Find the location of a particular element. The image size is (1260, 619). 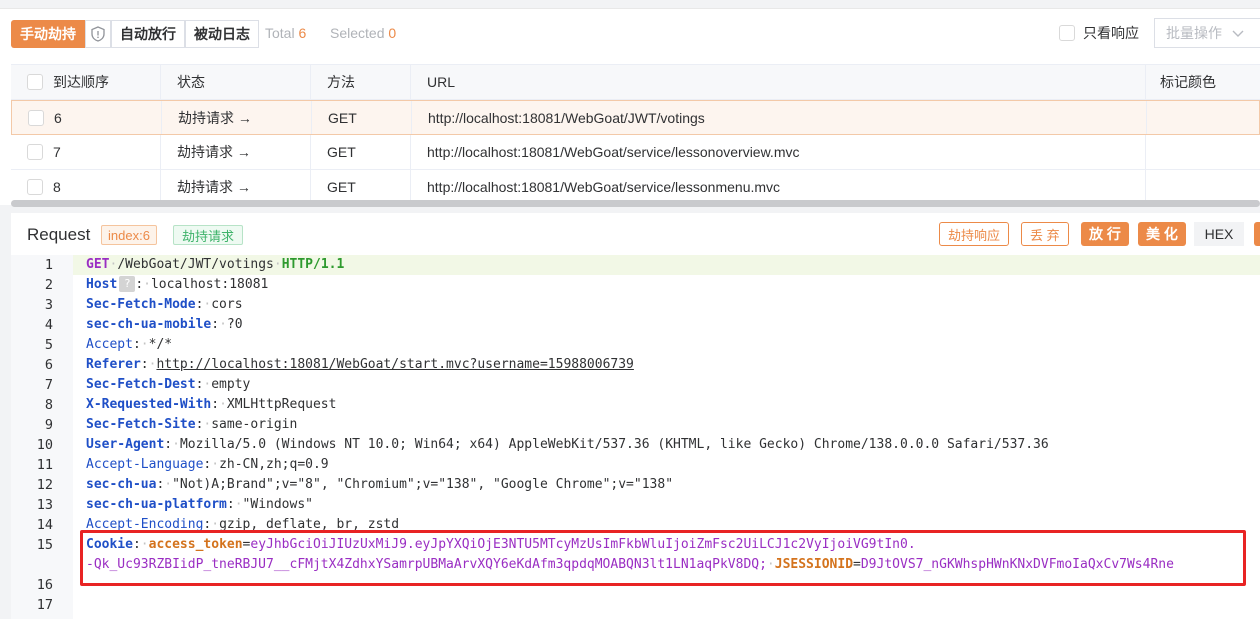

code-line: 3 Sec-Fetch-Mode:·cors is located at coordinates (143, 305).